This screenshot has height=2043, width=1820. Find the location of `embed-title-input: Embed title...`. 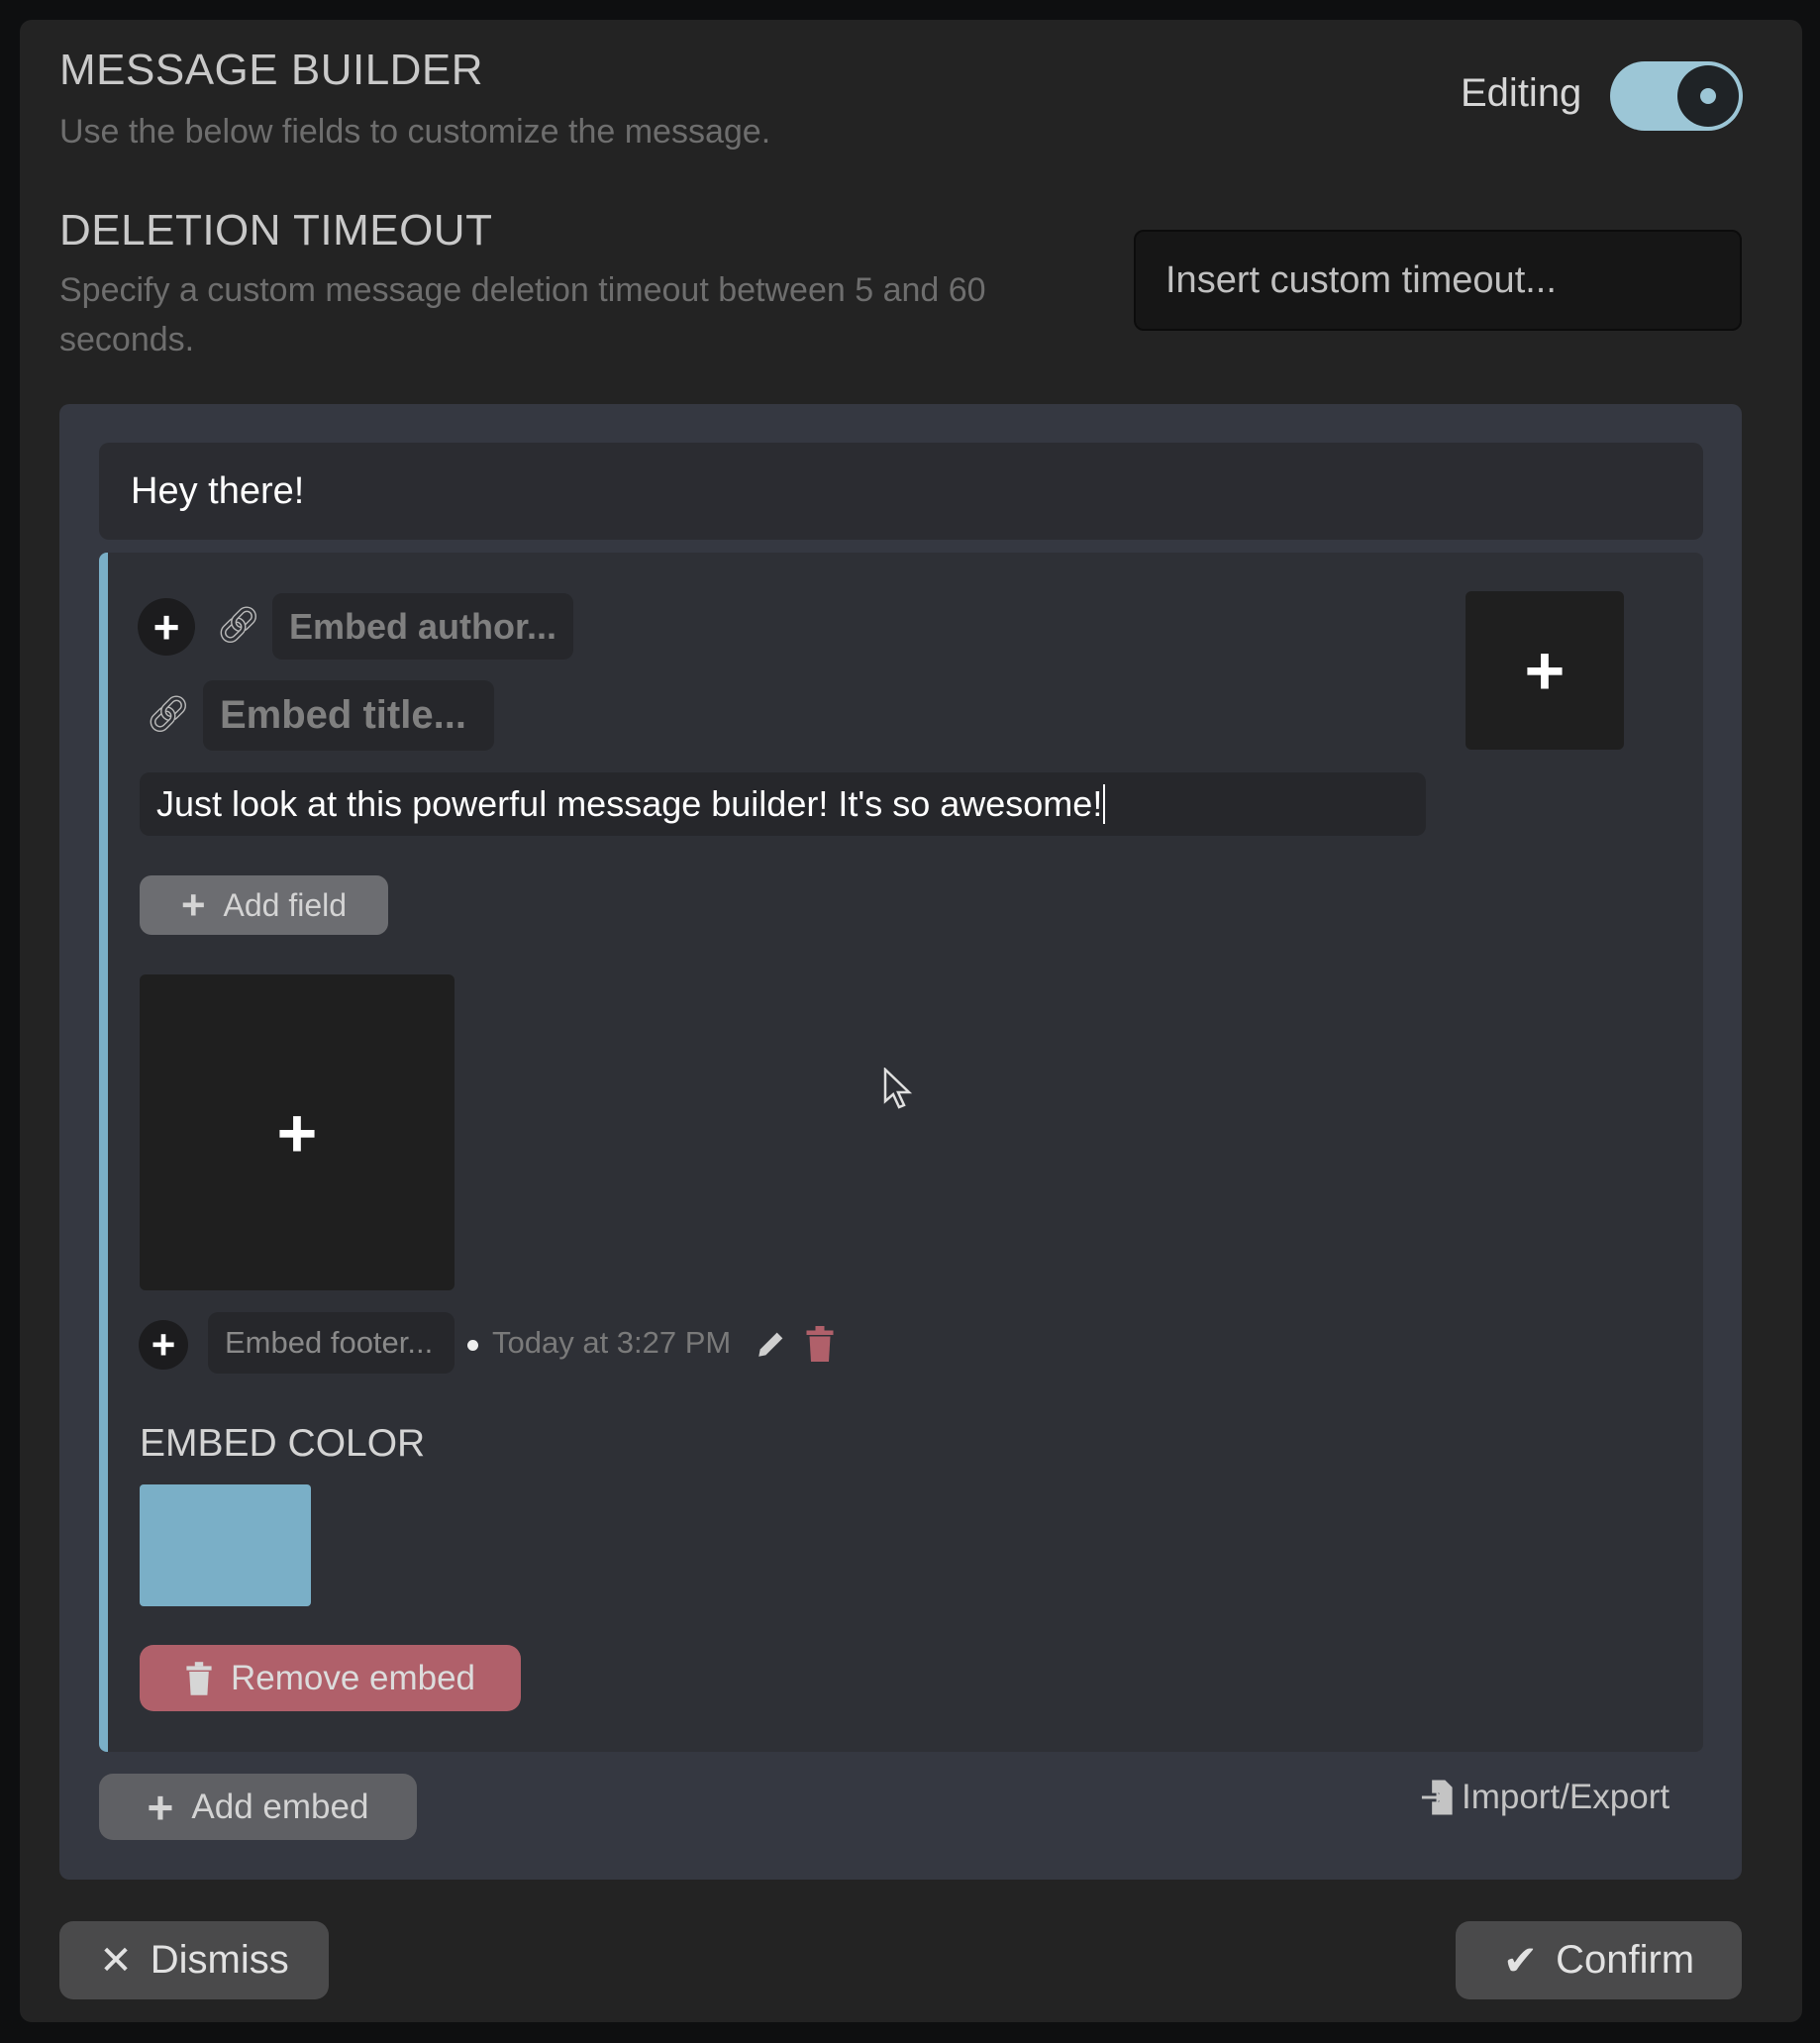

embed-title-input: Embed title... is located at coordinates (348, 715).